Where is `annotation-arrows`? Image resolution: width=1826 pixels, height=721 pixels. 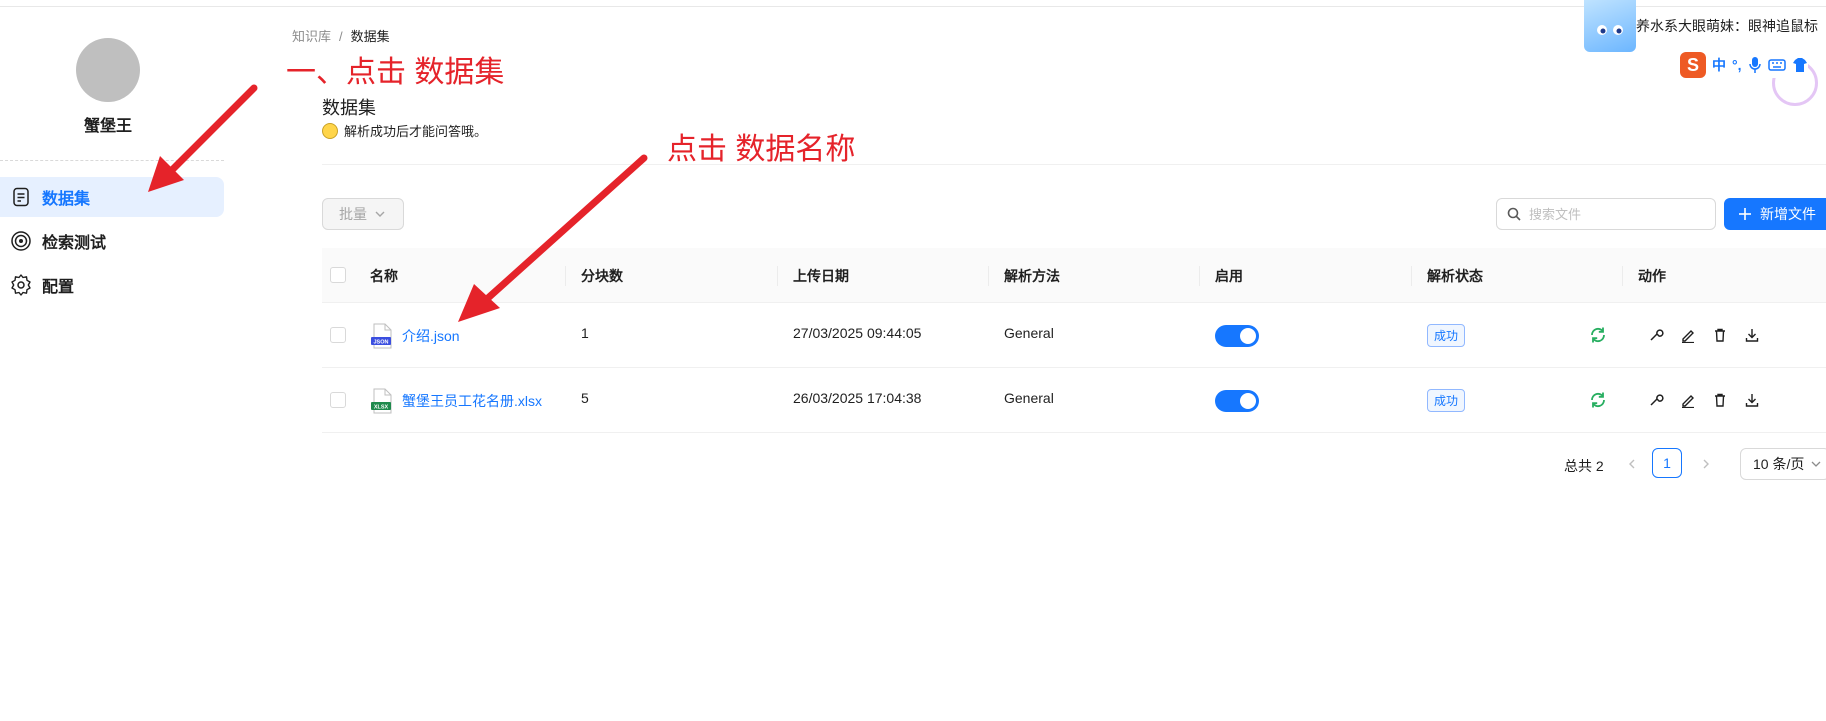 annotation-arrows is located at coordinates (398, 203).